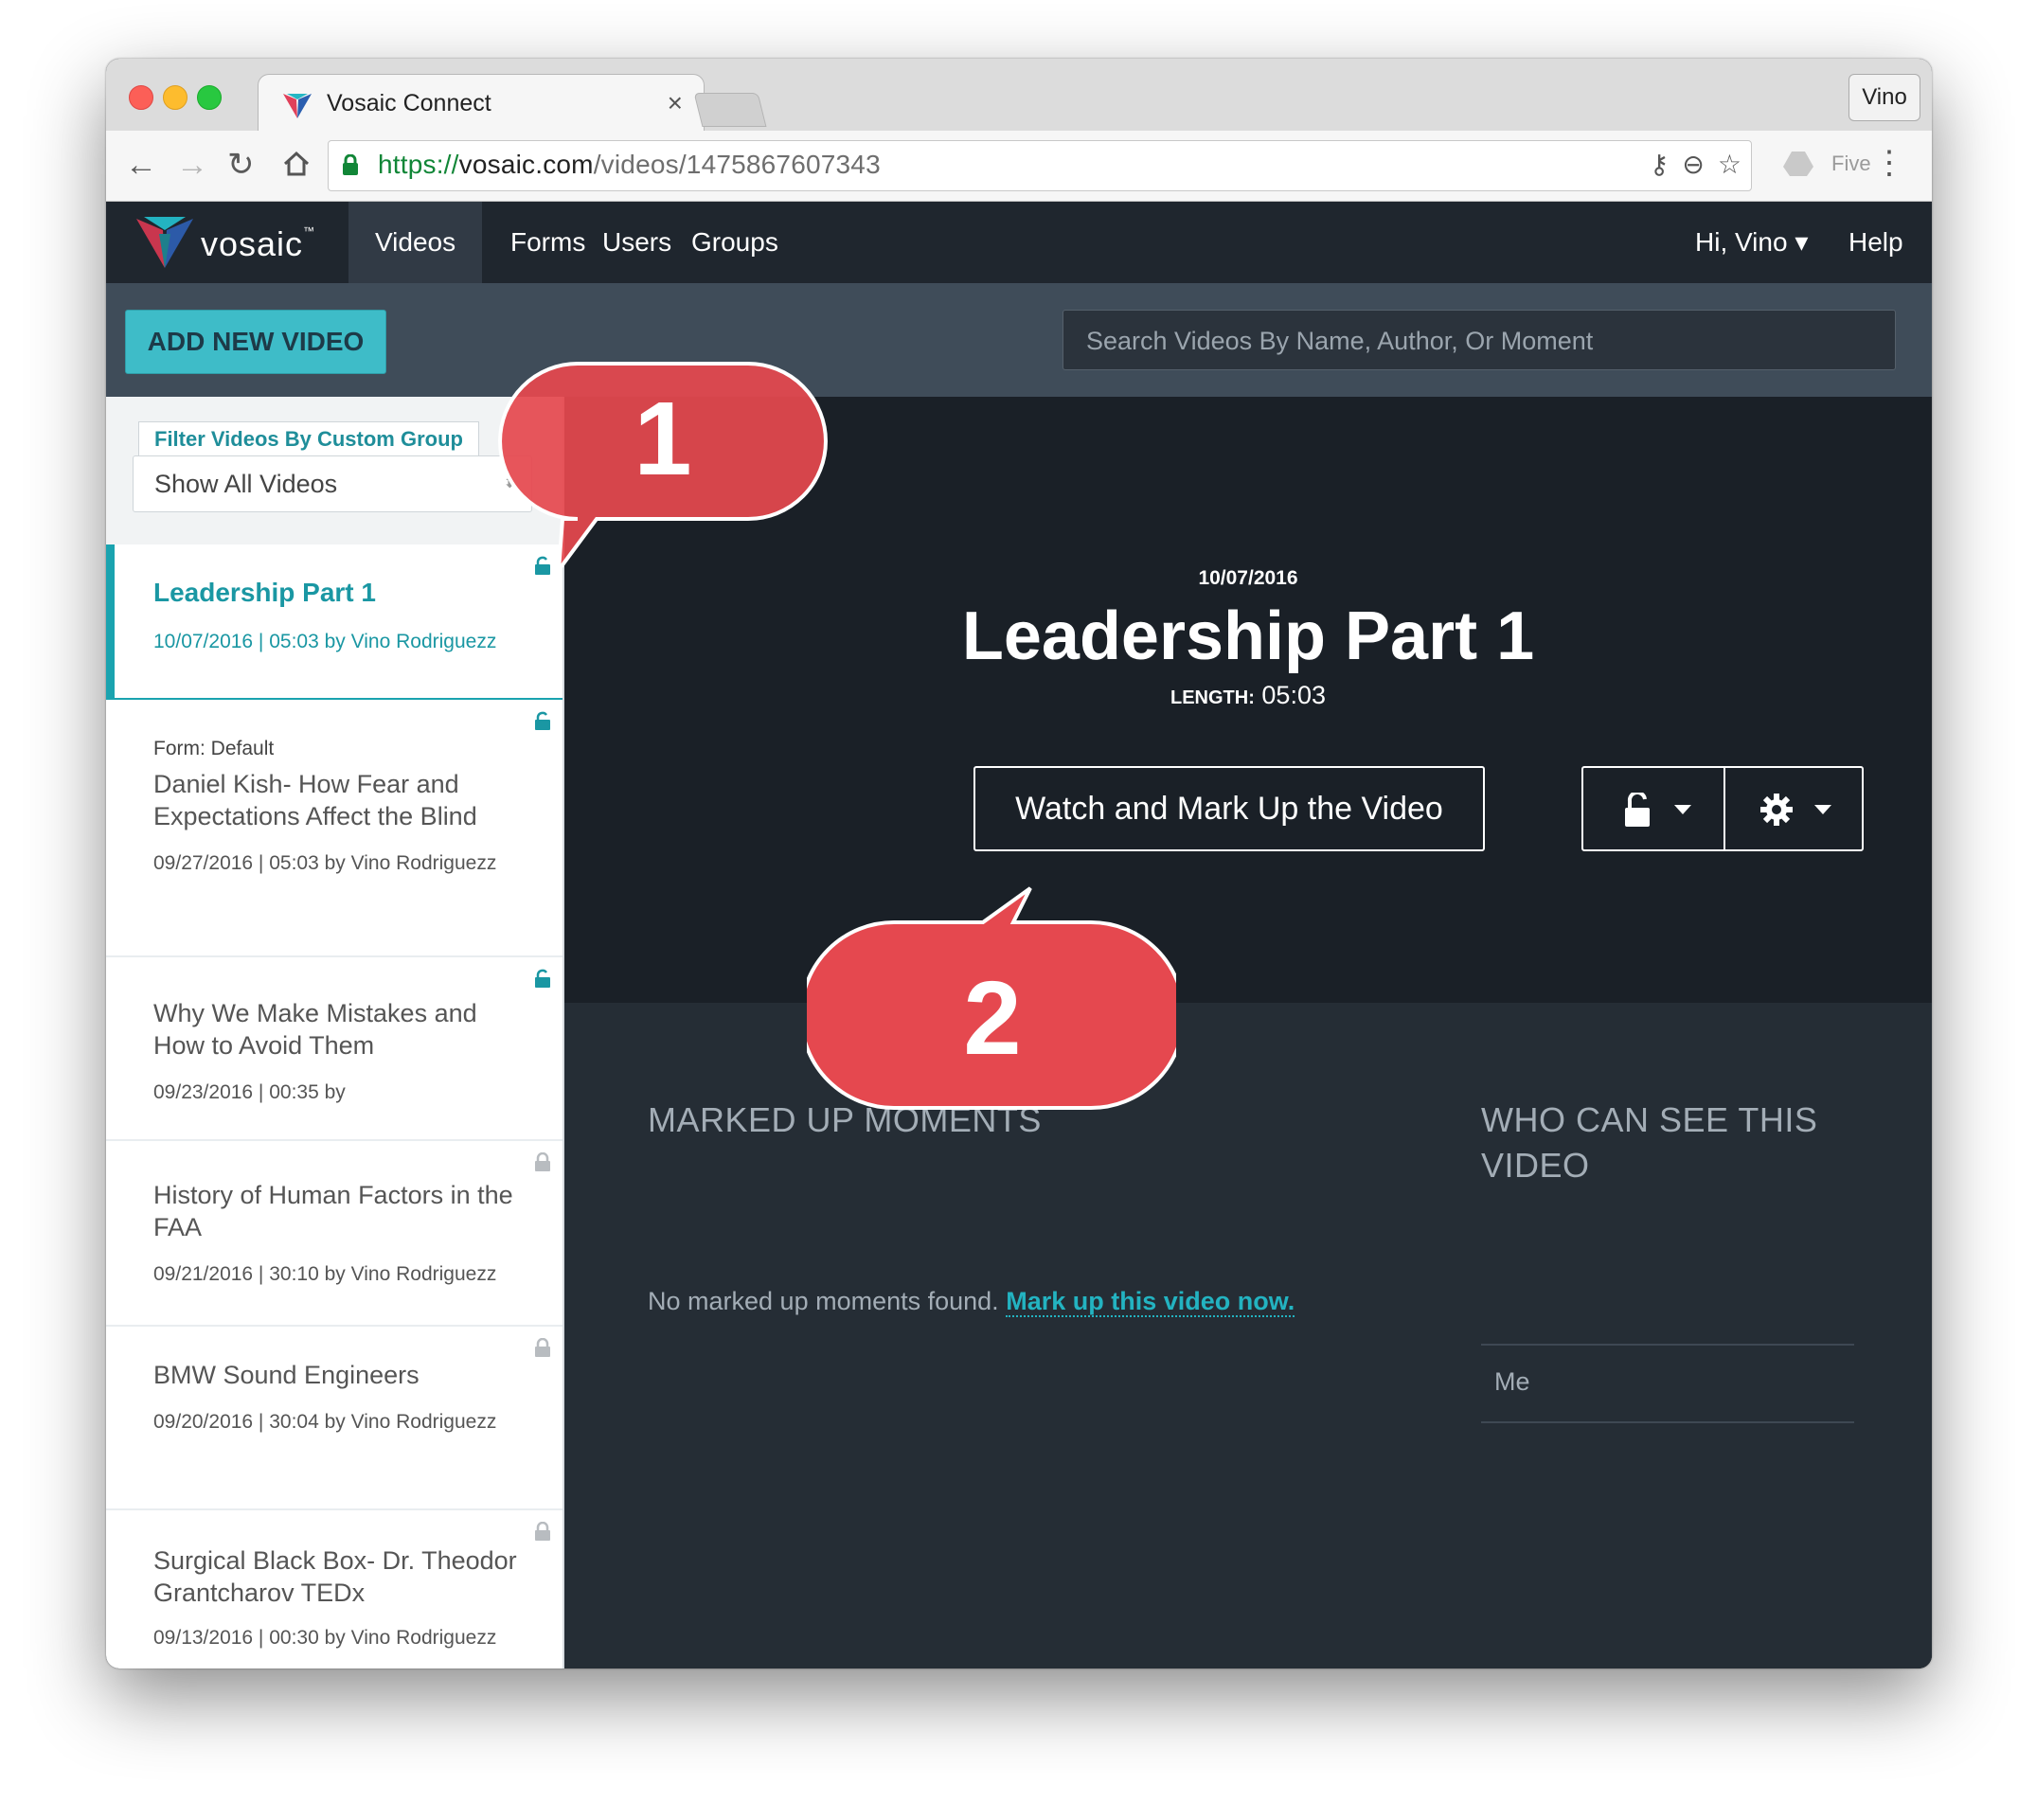 This screenshot has width=2036, height=1820. Describe the element at coordinates (1752, 242) in the screenshot. I see `user-menu: Hi, Vino ▾` at that location.